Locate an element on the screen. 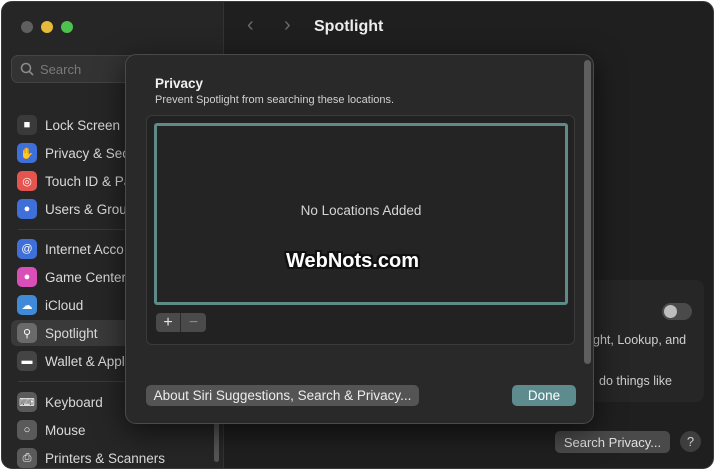  sidebar-item-printers: ⎙ Printers & Scanners is located at coordinates (113, 456).